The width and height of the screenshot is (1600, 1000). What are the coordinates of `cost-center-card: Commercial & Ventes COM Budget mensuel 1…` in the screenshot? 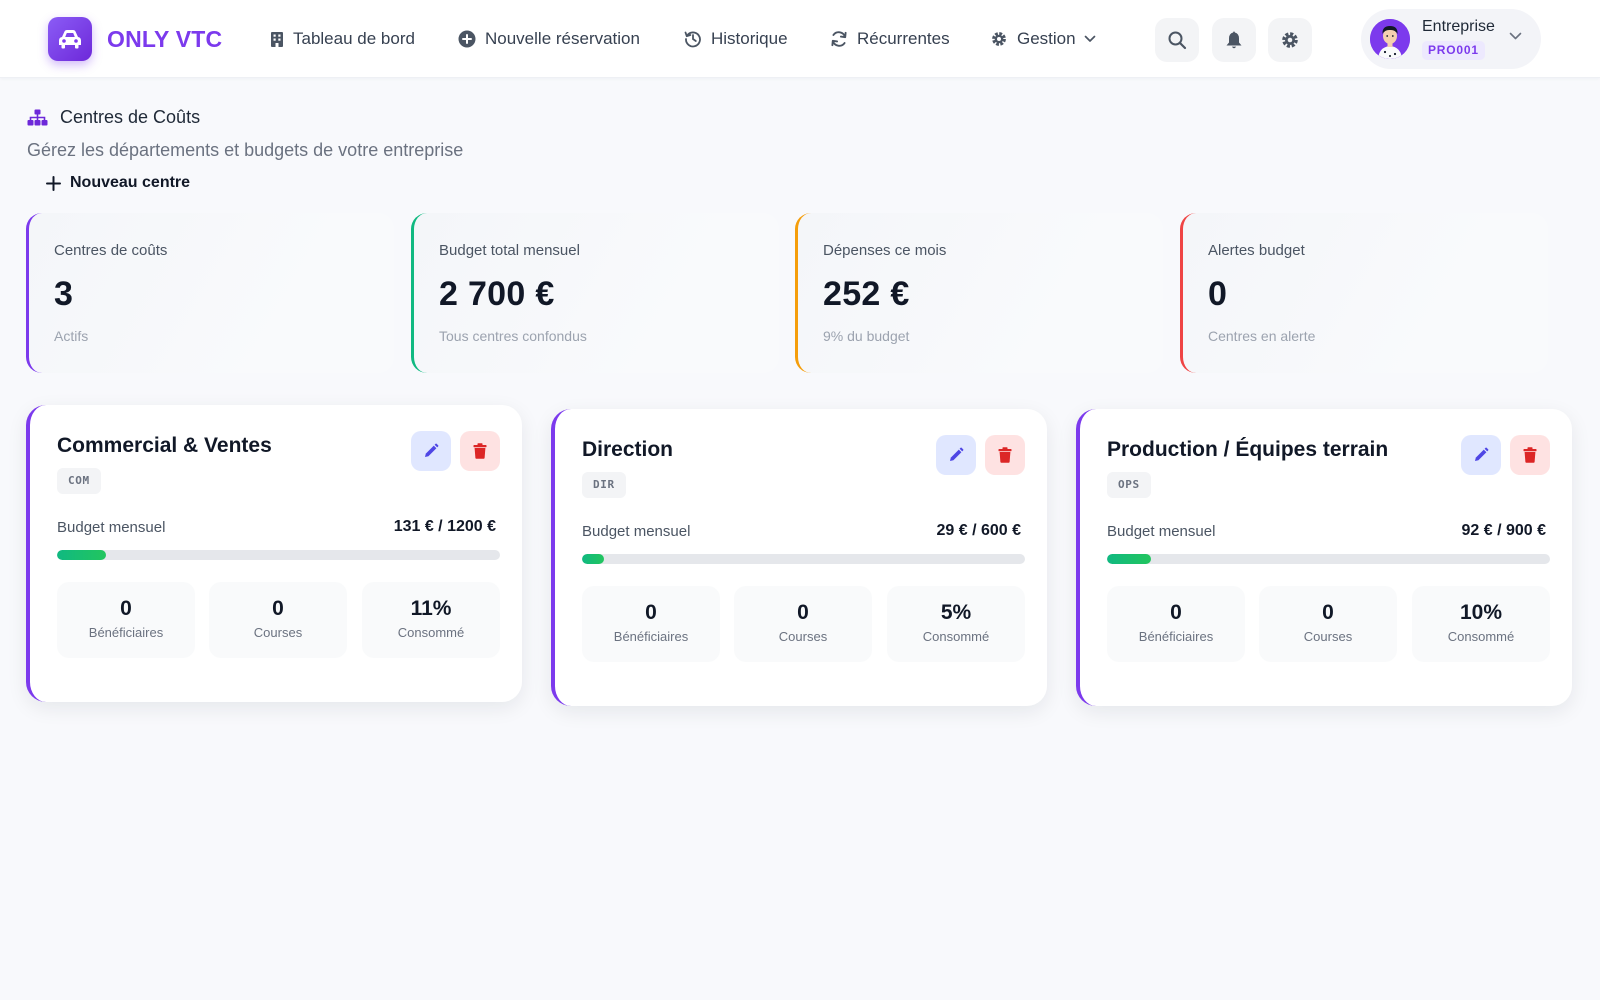 It's located at (274, 553).